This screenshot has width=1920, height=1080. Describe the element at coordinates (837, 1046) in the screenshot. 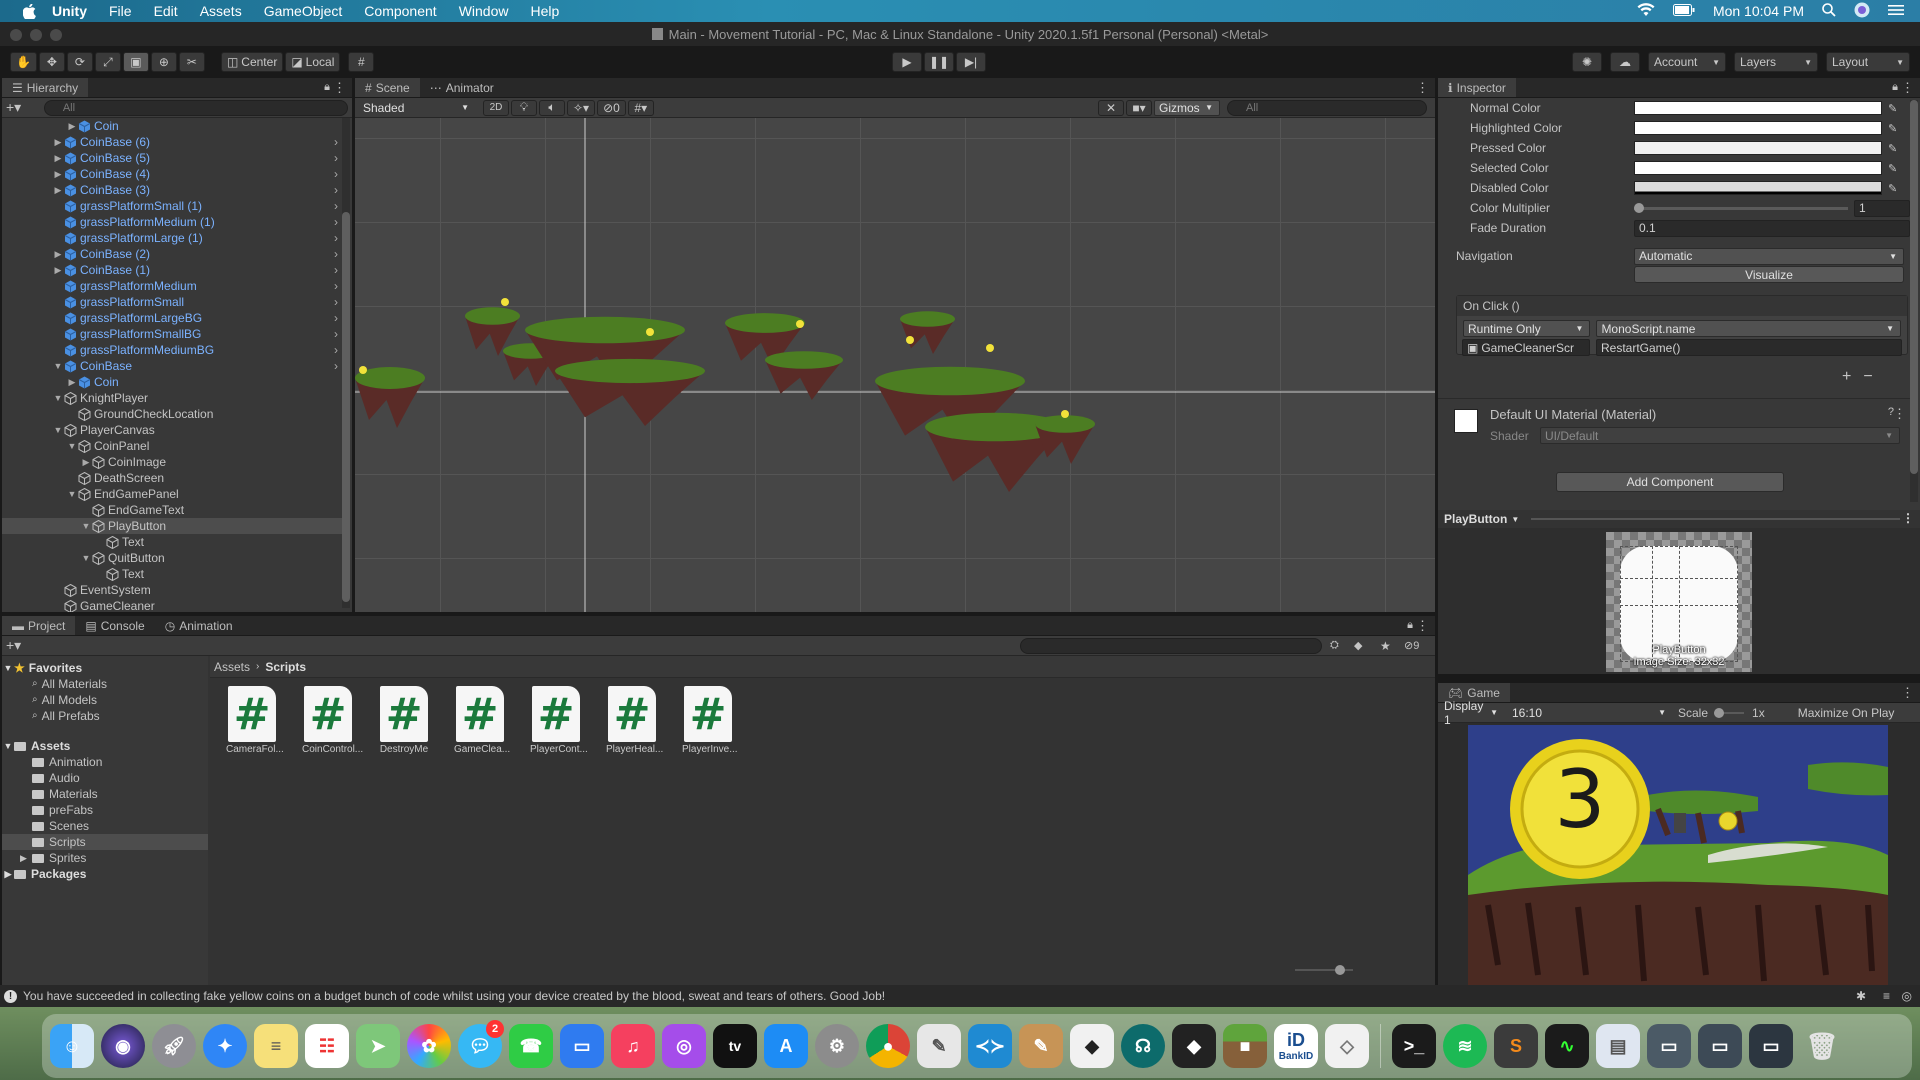

I see `system-preferences-icon: ⚙` at that location.